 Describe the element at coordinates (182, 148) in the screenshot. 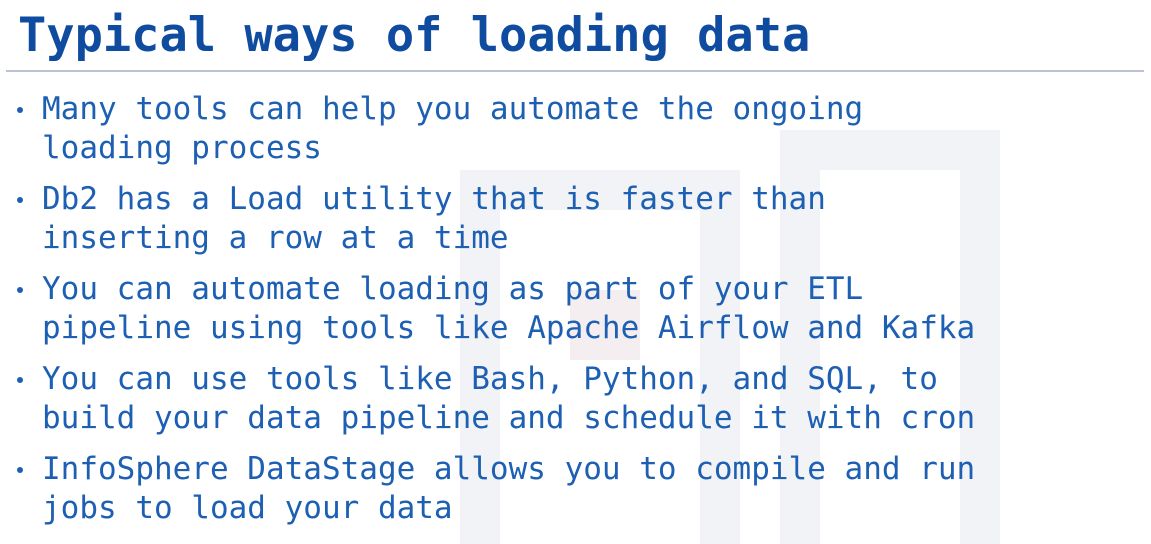

I see `bullet-line: loading process` at that location.